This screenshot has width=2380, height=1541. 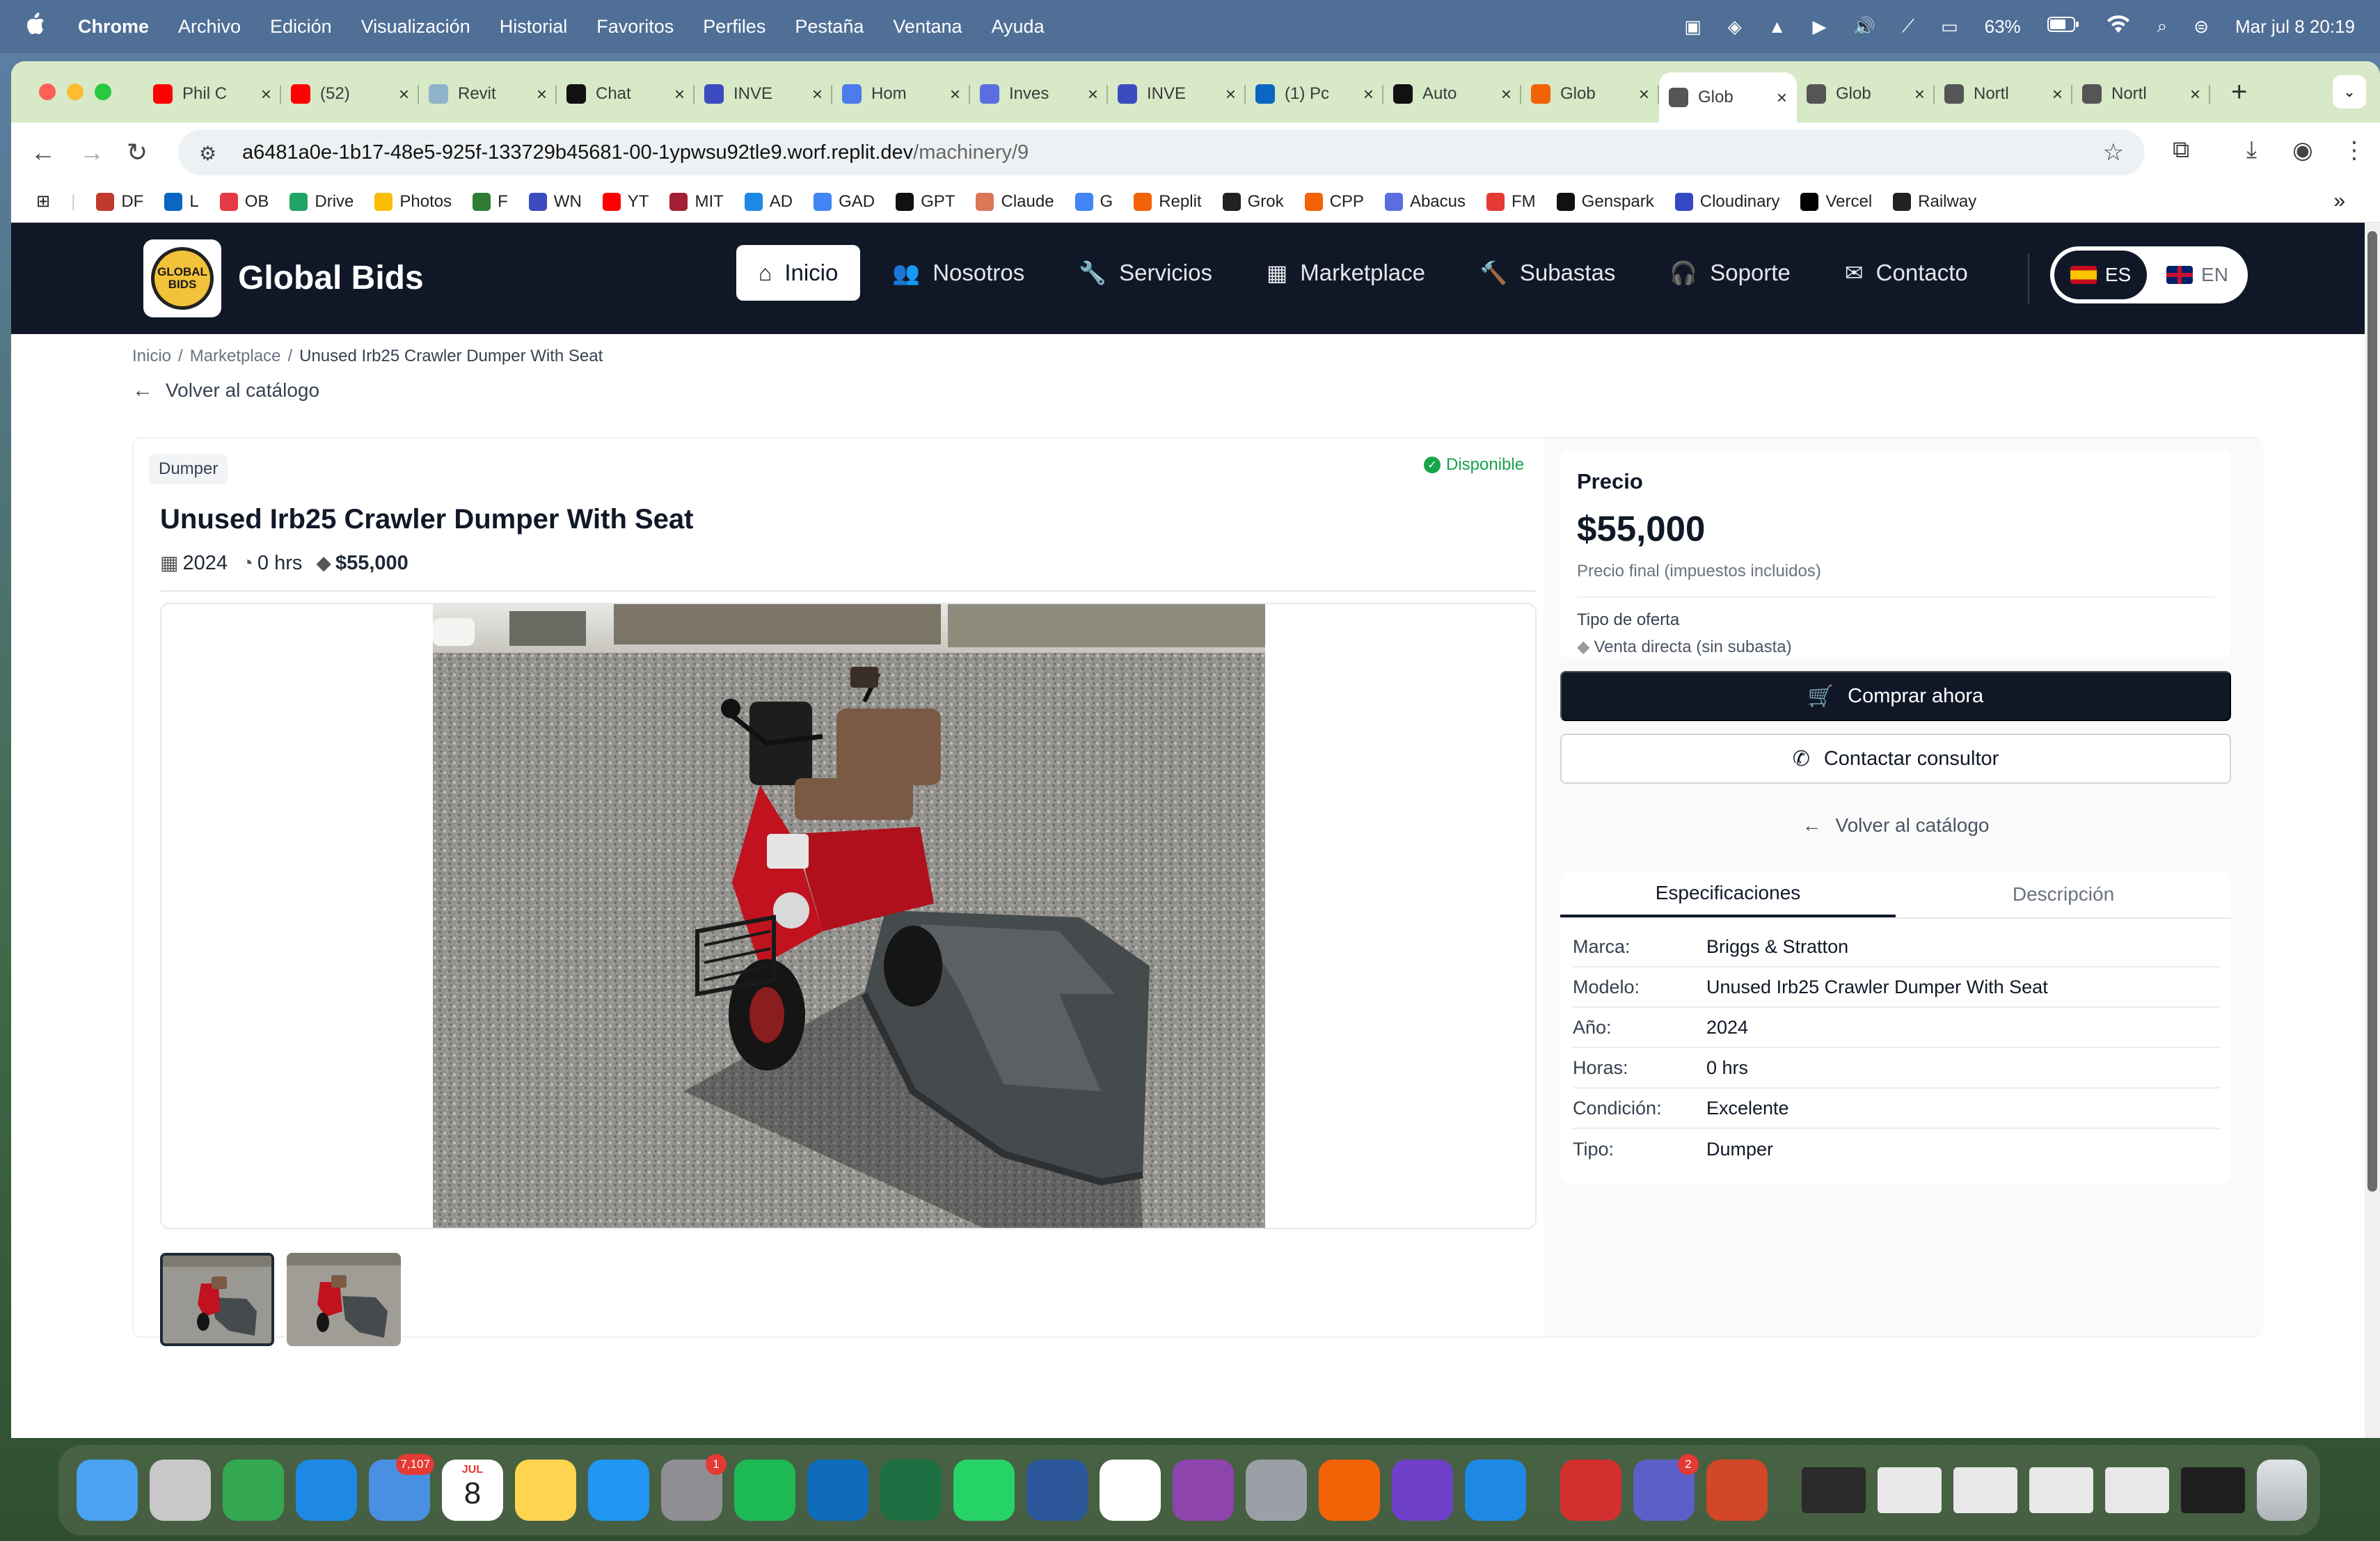 I want to click on bookmark-item: Photos, so click(x=413, y=202).